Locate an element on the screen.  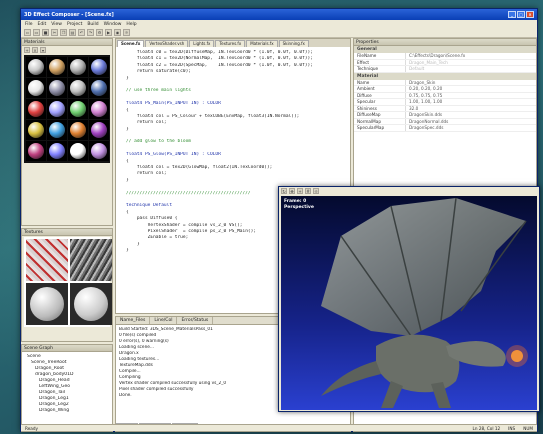
property-value: DragonSkin.dds is located at coordinates (471, 115).